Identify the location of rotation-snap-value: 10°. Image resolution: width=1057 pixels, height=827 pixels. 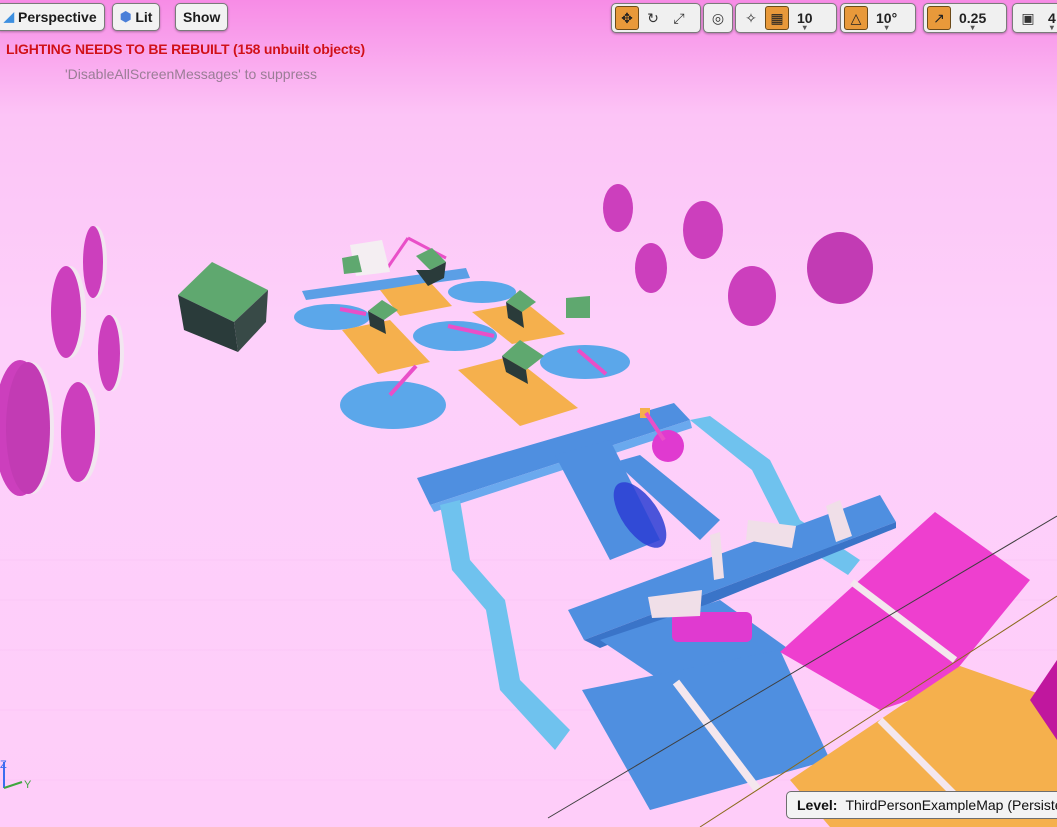
(886, 18).